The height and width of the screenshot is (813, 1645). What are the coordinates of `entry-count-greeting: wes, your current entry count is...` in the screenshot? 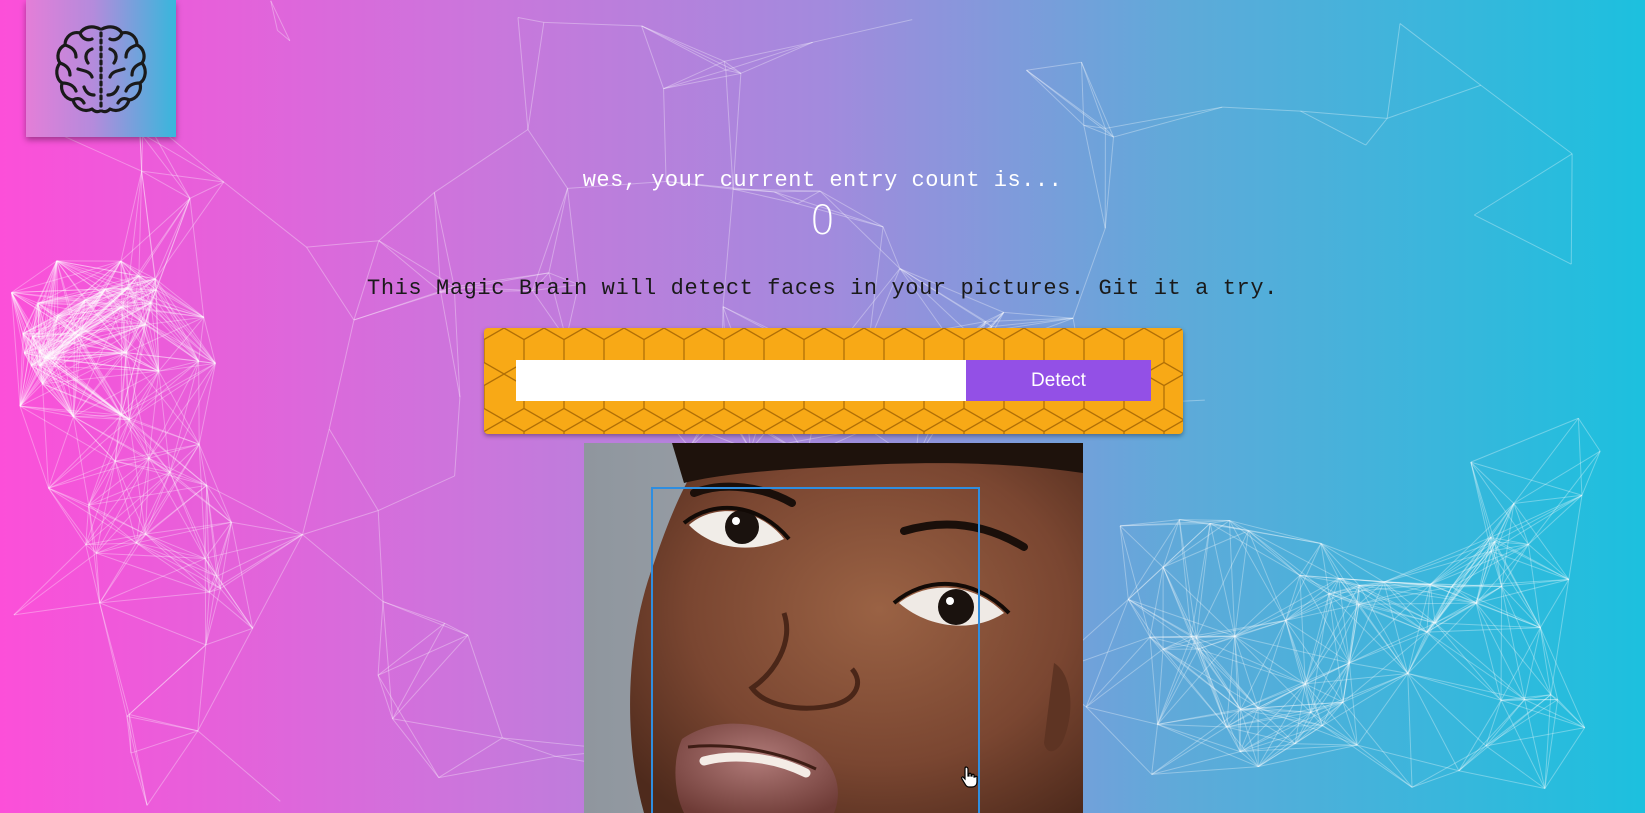 It's located at (822, 180).